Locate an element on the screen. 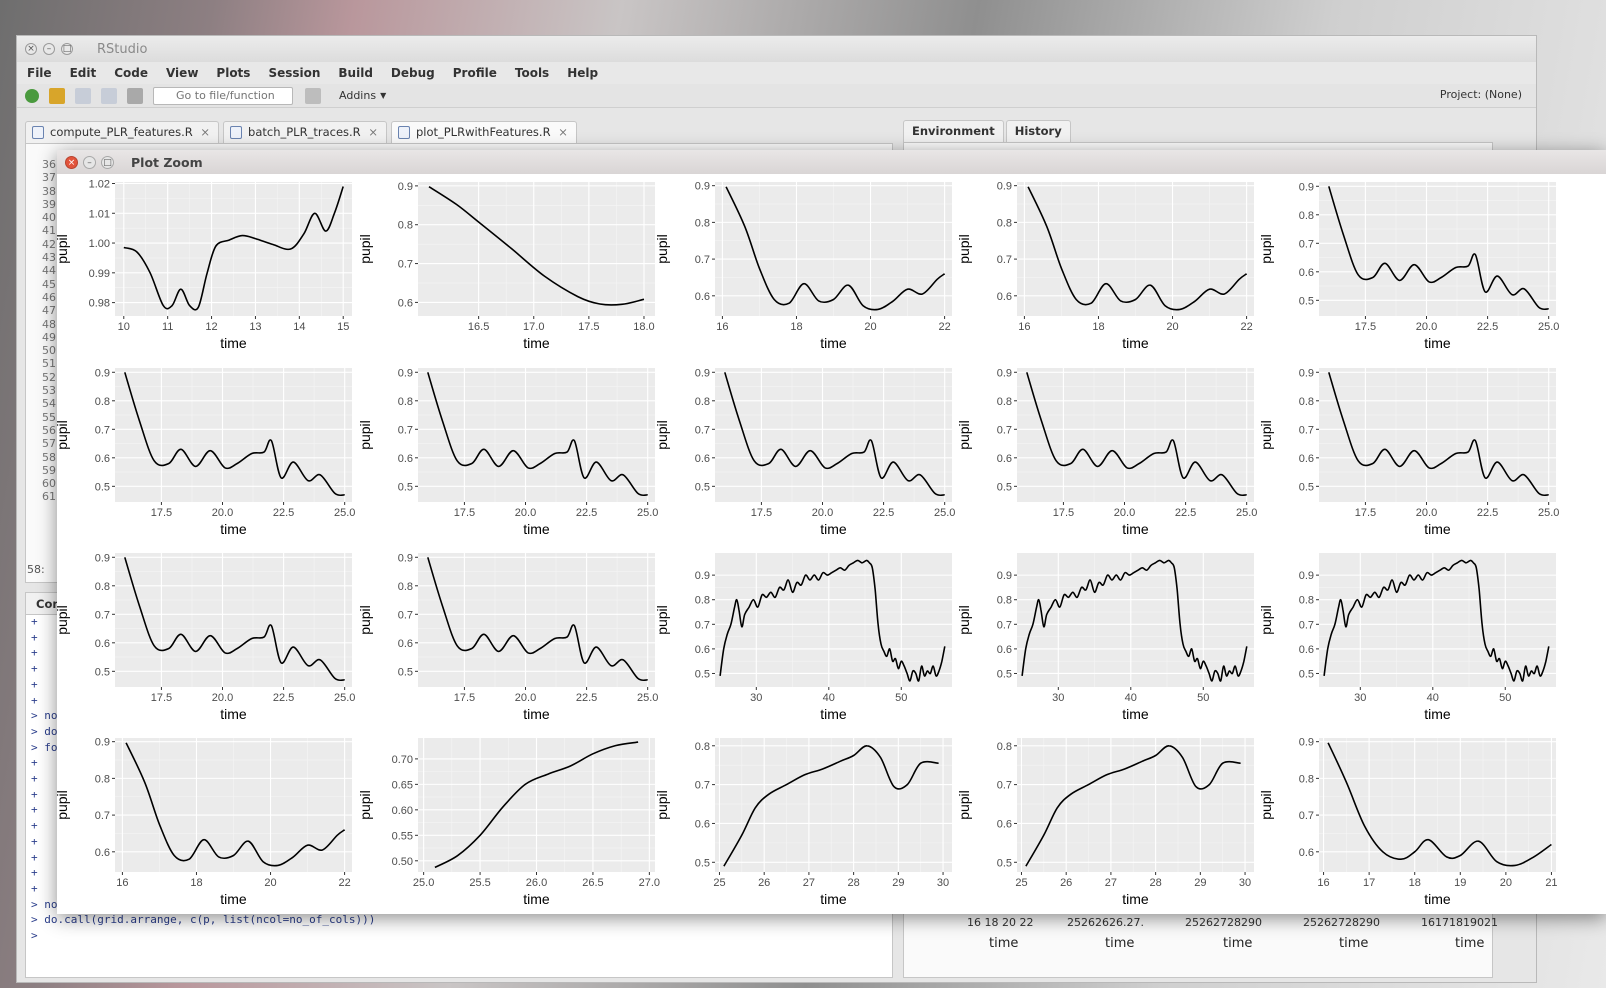  menu-code: Code is located at coordinates (131, 73).